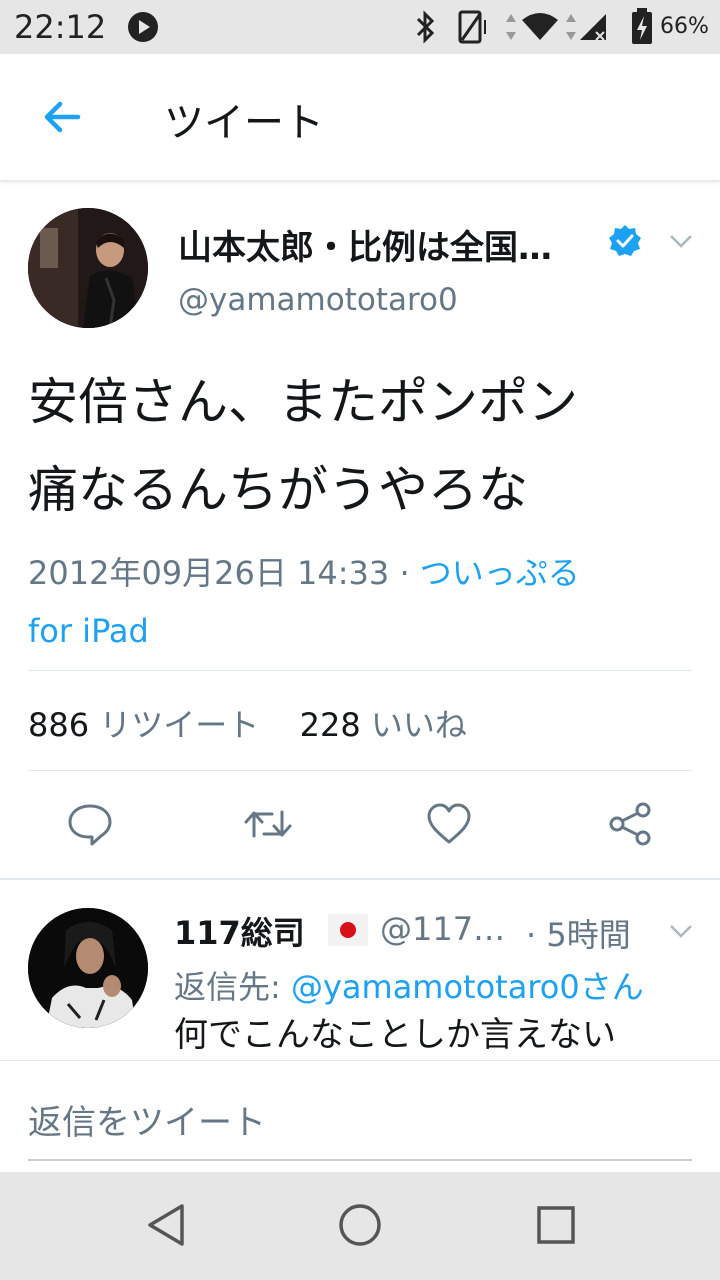  I want to click on tweet-source-link: for iPad, so click(358, 631).